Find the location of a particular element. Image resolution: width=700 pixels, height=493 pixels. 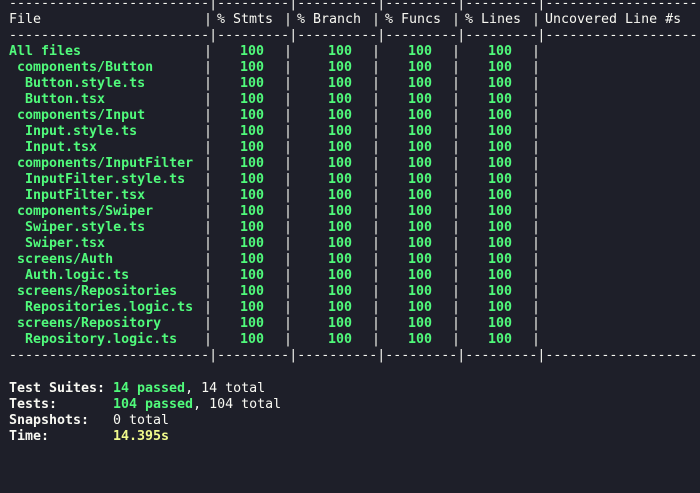

header-lines: % Lines is located at coordinates (493, 19).